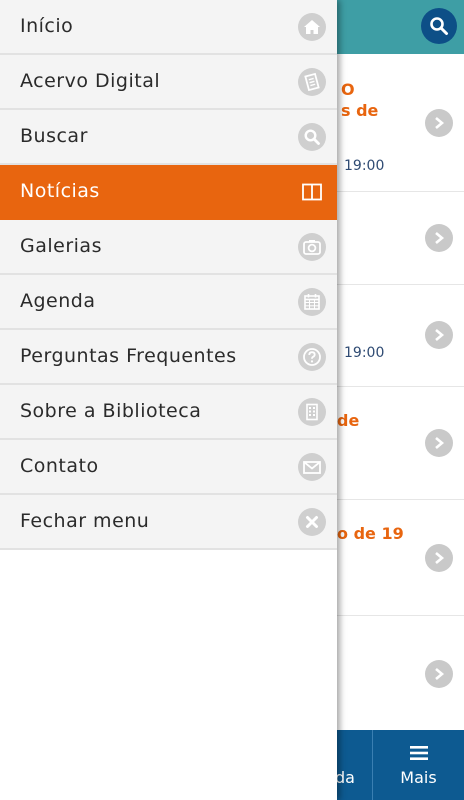  Describe the element at coordinates (59, 466) in the screenshot. I see `menu-item-label: Contato` at that location.